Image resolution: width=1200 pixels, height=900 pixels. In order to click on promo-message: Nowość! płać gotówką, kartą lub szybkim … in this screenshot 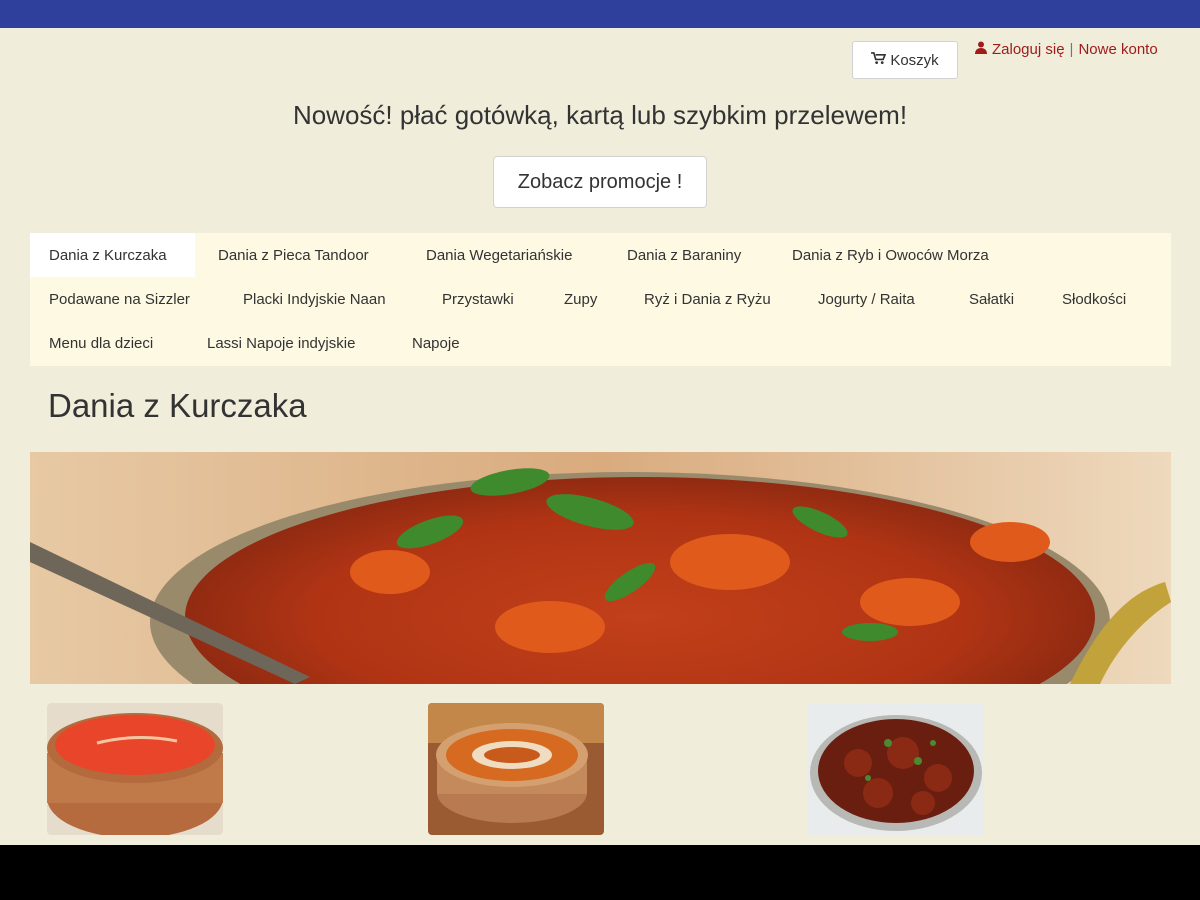, I will do `click(600, 115)`.